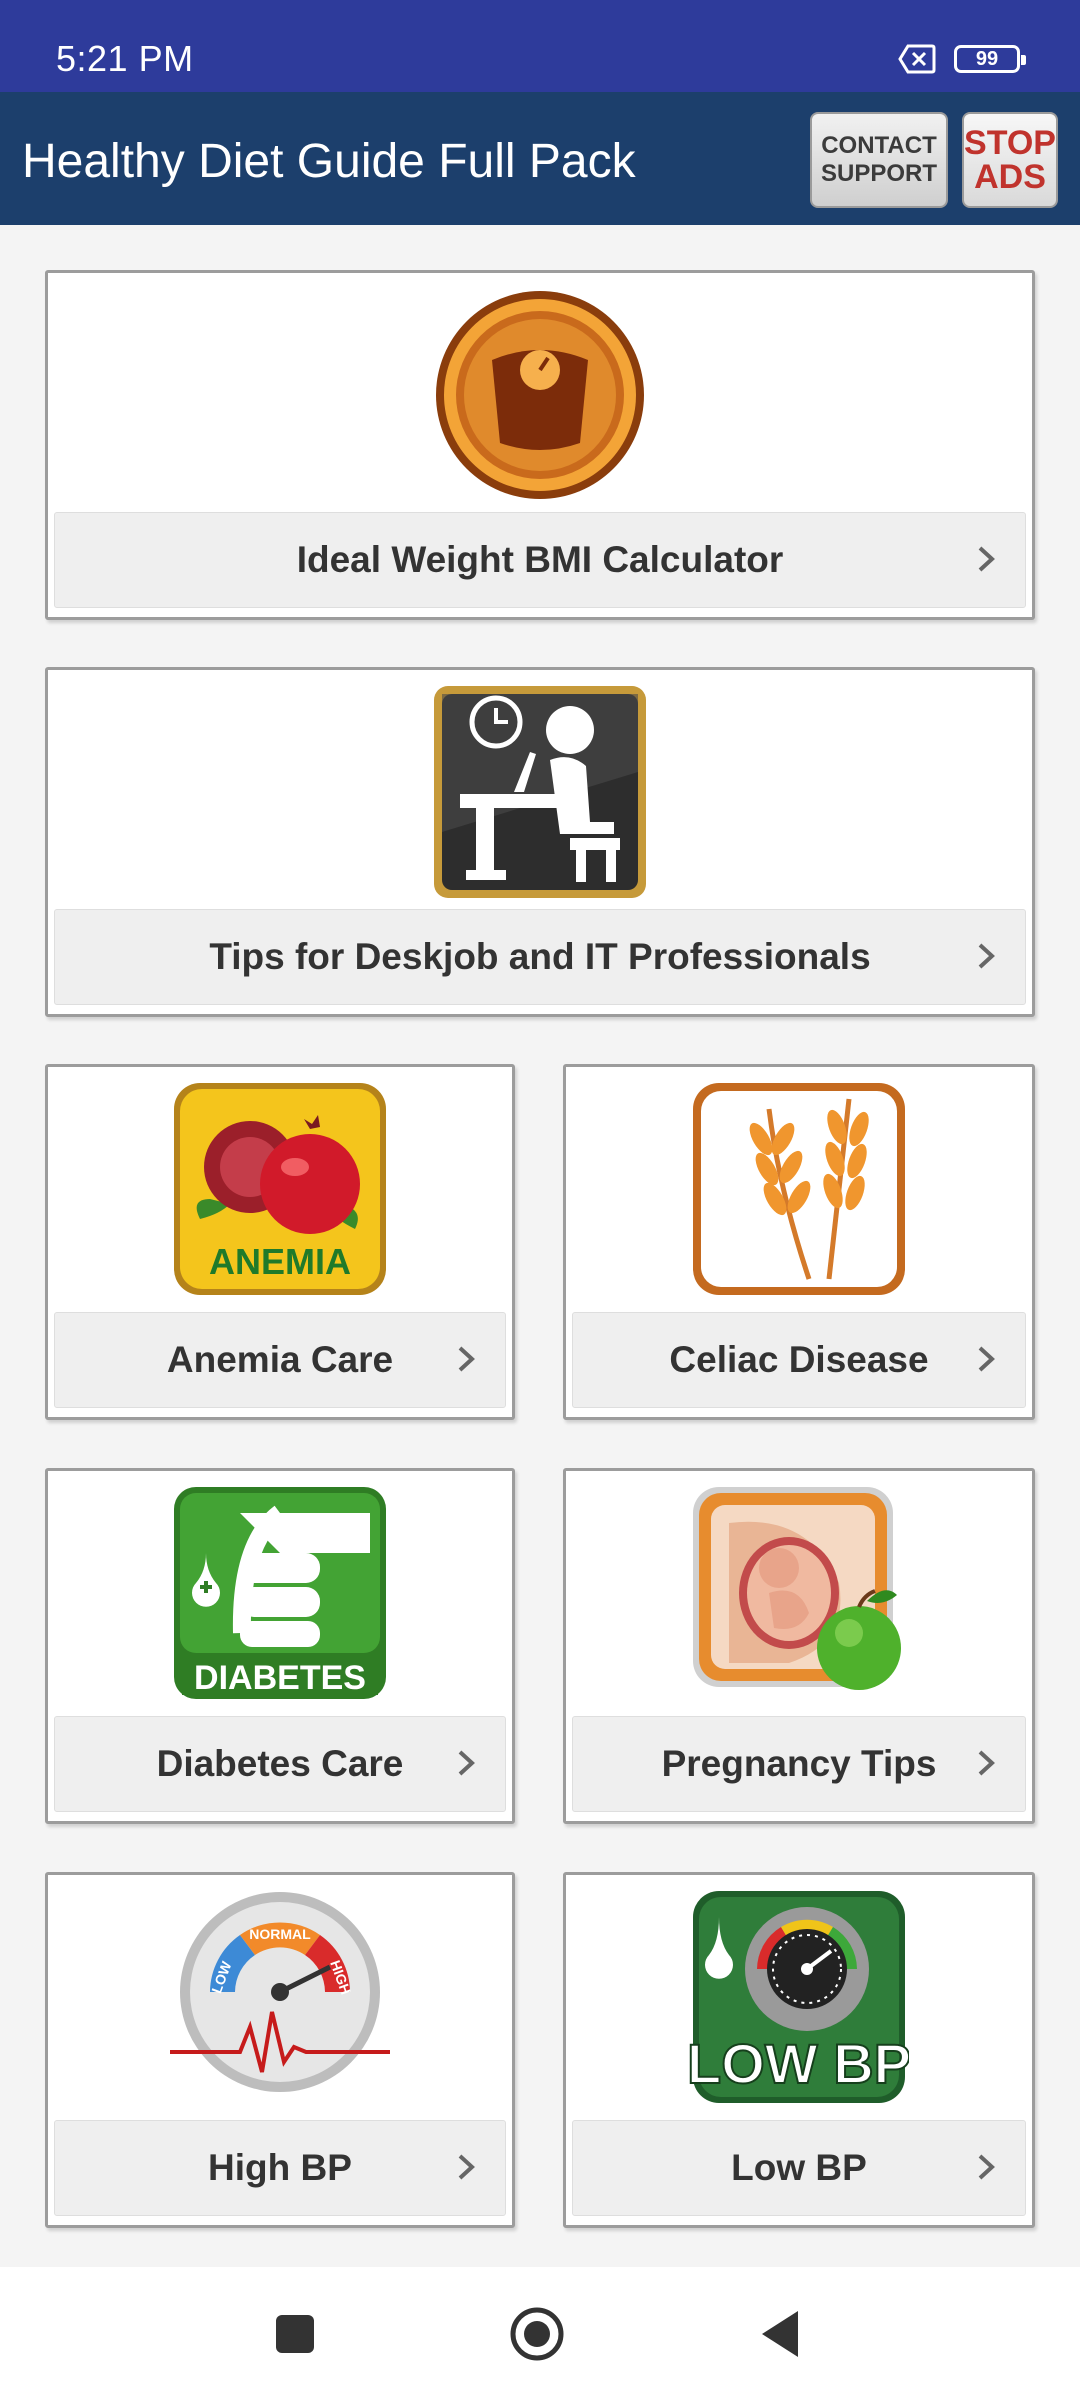  I want to click on anemia-pomegranate-icon: ANEMIA, so click(280, 1189).